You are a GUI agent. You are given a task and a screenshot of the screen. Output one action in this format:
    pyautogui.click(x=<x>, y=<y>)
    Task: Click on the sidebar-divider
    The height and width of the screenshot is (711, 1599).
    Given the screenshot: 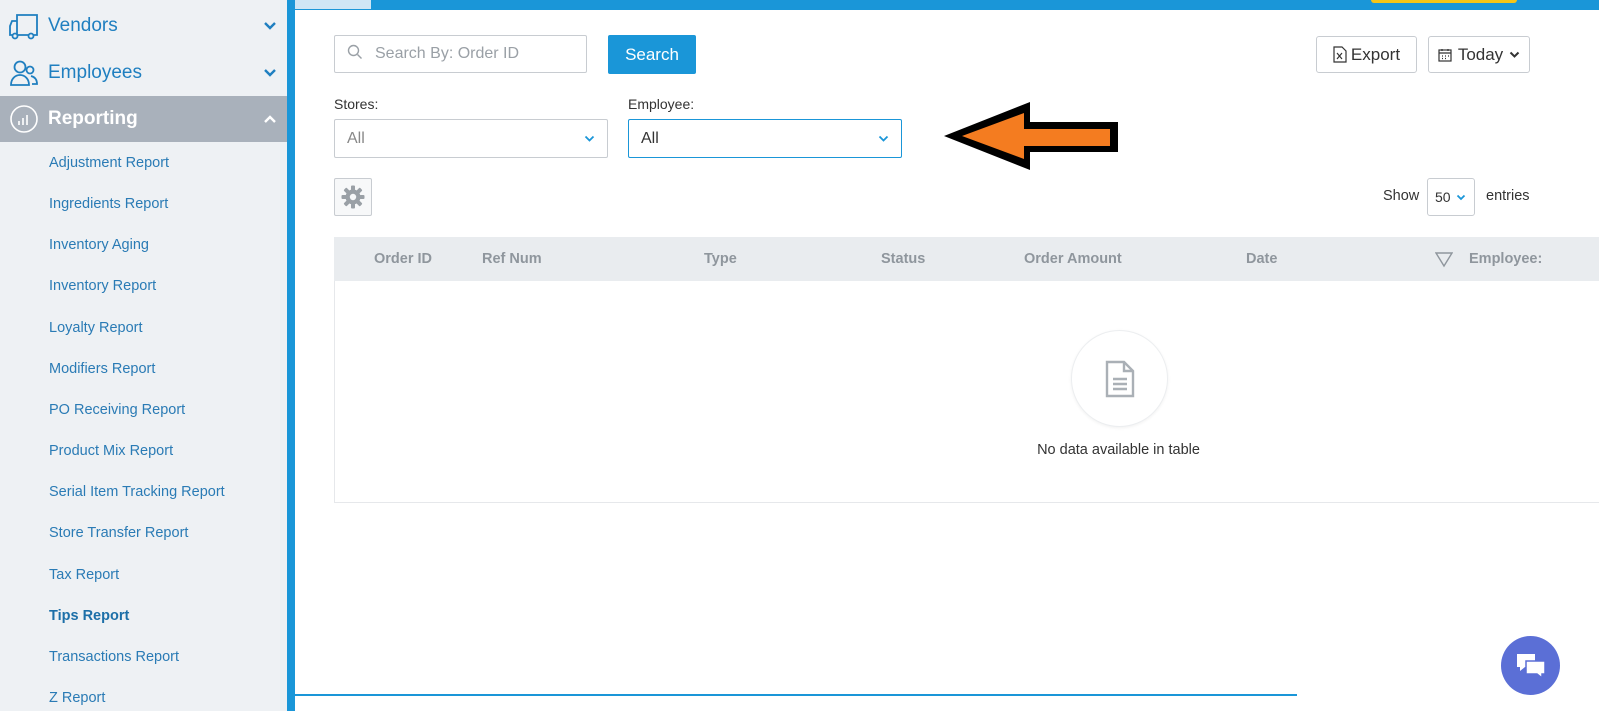 What is the action you would take?
    pyautogui.click(x=294, y=355)
    